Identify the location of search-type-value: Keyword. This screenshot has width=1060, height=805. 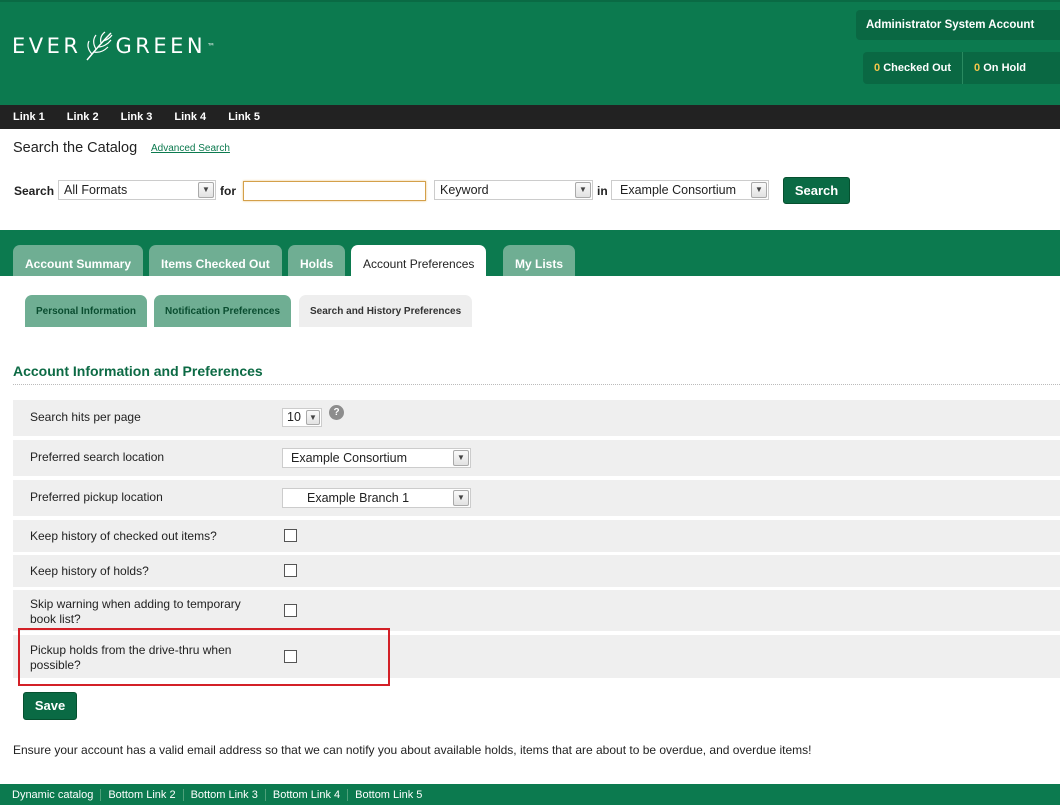
(464, 190).